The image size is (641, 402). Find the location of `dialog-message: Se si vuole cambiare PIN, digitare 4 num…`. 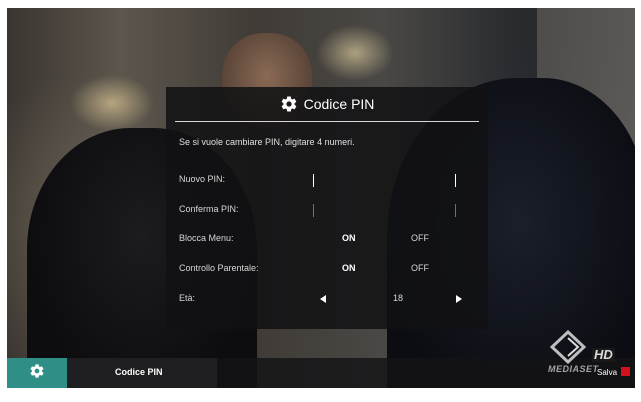

dialog-message: Se si vuole cambiare PIN, digitare 4 num… is located at coordinates (267, 142).